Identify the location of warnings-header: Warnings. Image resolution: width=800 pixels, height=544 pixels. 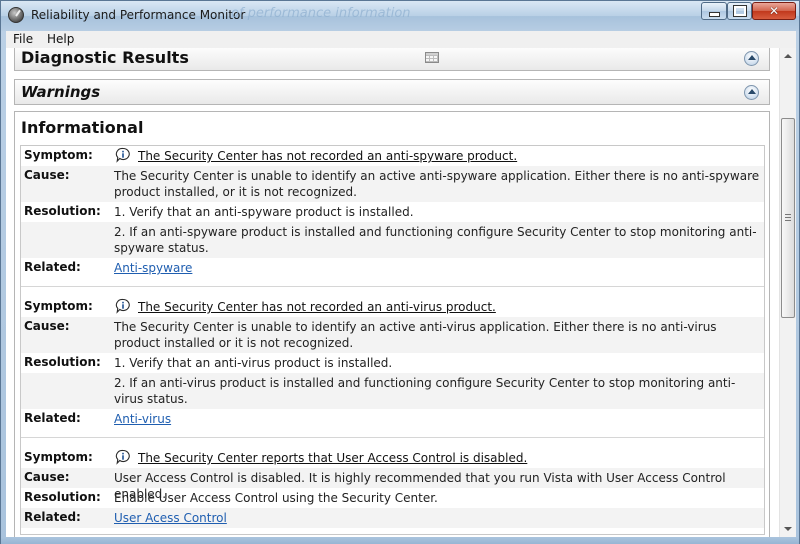
(392, 92).